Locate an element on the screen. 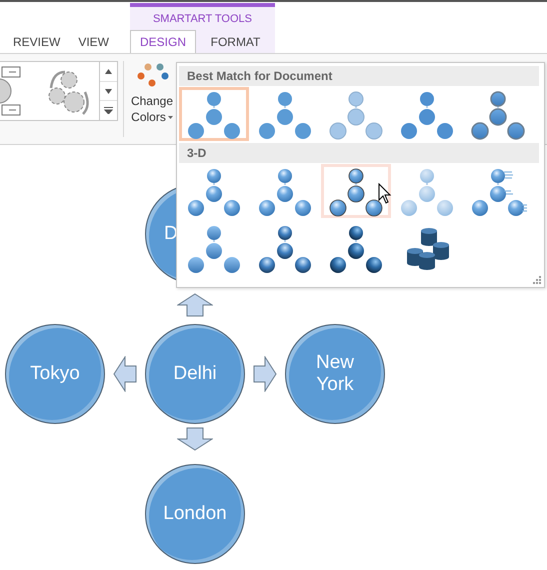 This screenshot has width=547, height=570. right-arrow-icon is located at coordinates (265, 374).